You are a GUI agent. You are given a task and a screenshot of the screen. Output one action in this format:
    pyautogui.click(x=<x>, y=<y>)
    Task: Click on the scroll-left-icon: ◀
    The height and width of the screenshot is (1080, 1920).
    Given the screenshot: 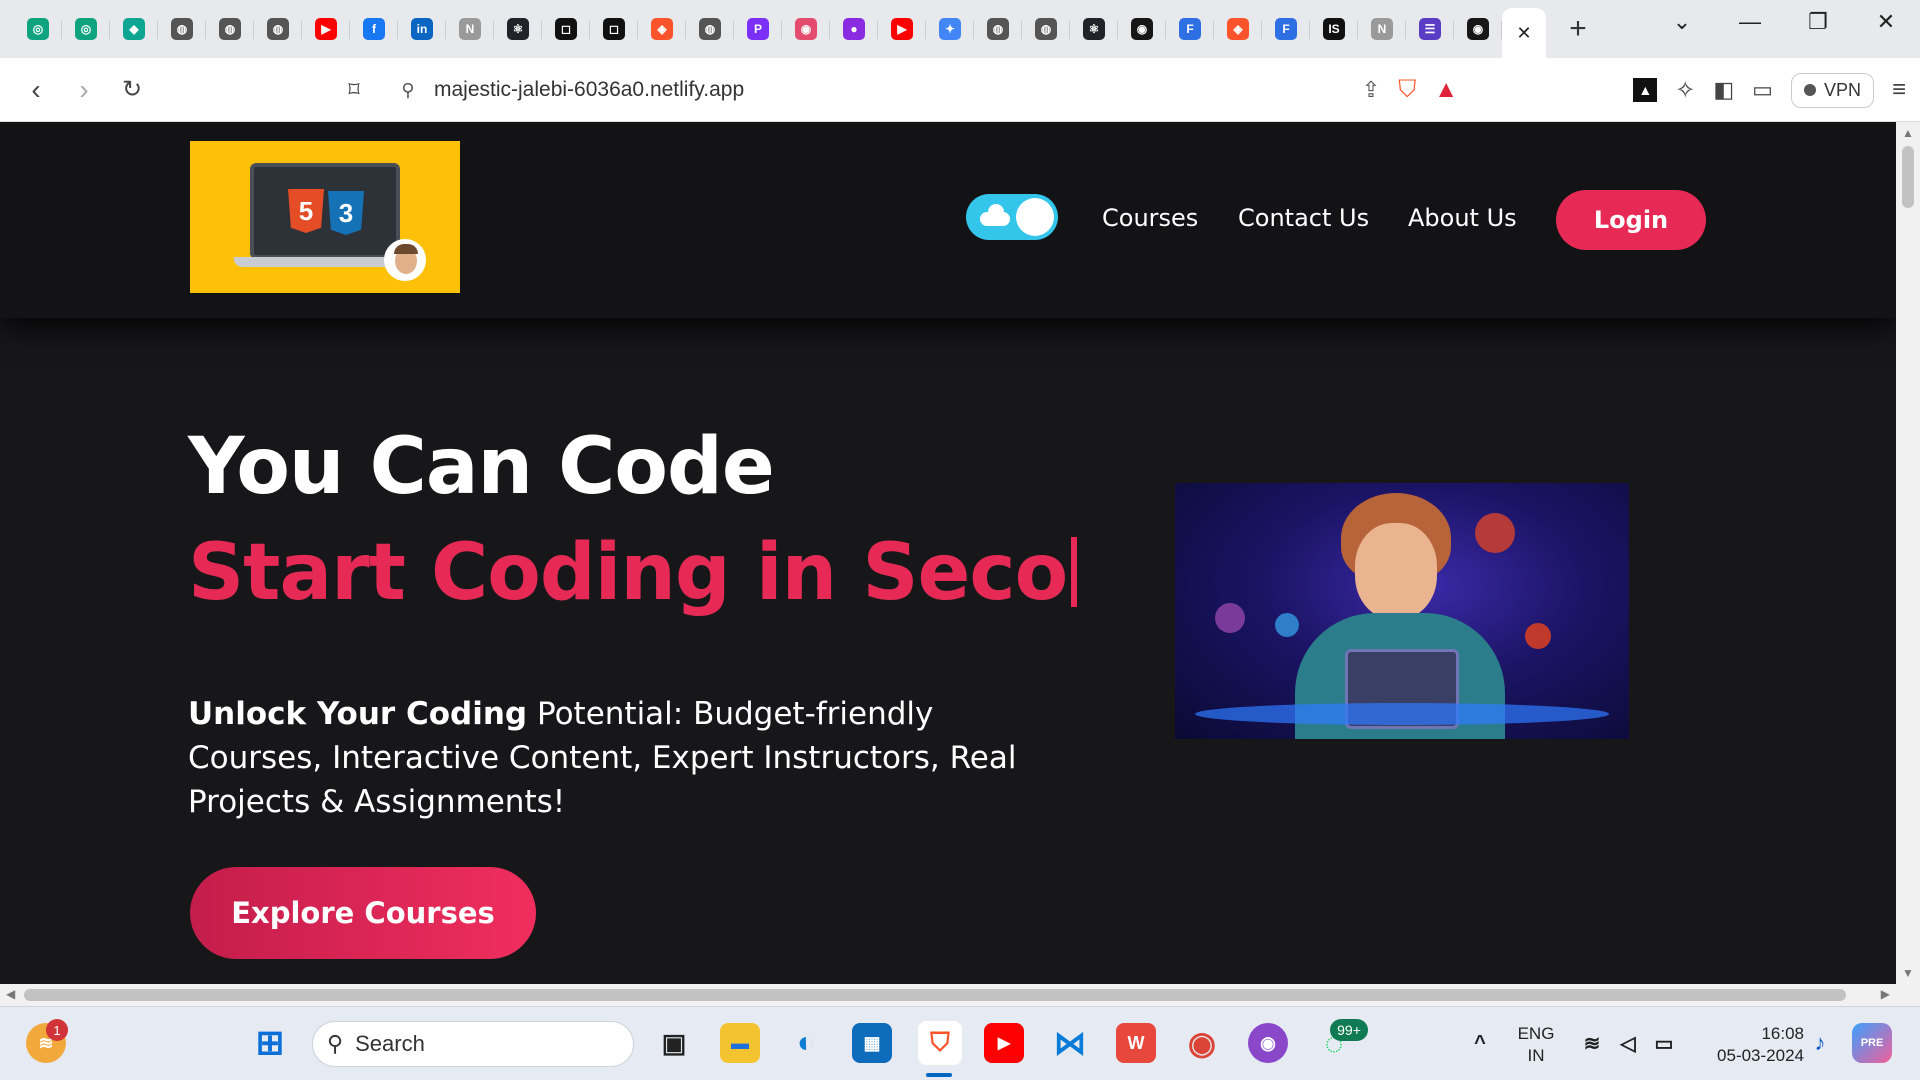 What is the action you would take?
    pyautogui.click(x=10, y=994)
    